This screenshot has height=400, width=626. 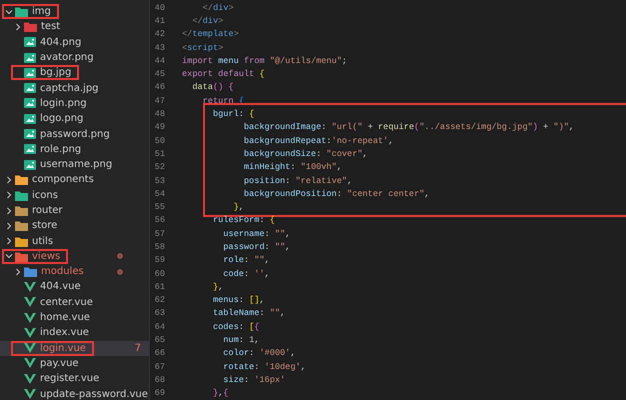 I want to click on tree-item: icons, so click(x=74, y=195).